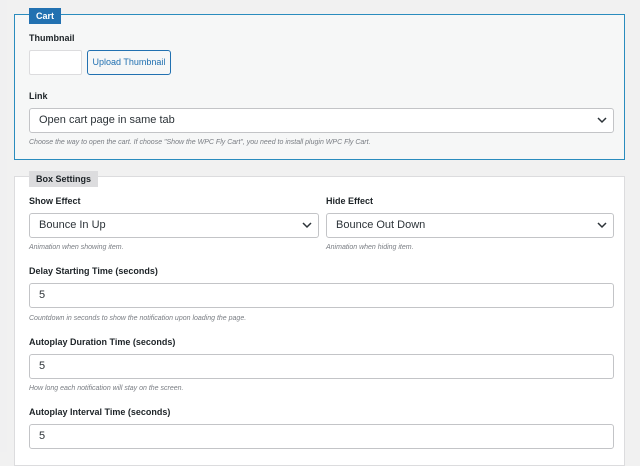 This screenshot has height=466, width=640. Describe the element at coordinates (321, 366) in the screenshot. I see `autoplay-duration-input: 5` at that location.